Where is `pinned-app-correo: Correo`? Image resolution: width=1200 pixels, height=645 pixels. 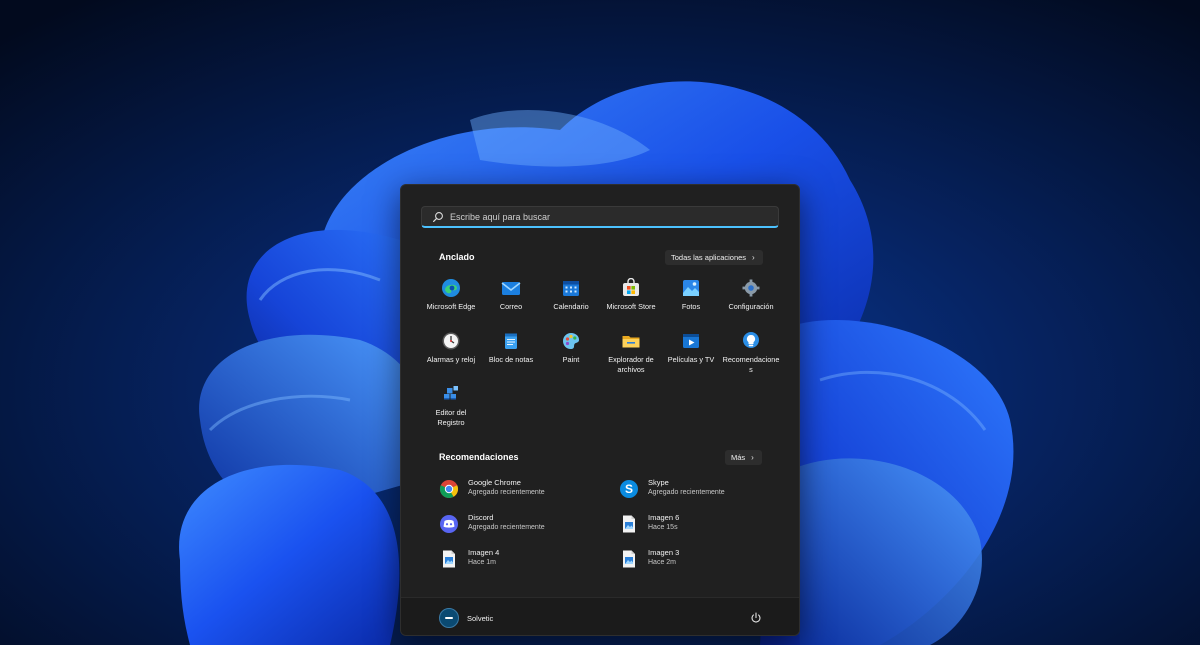
pinned-app-correo: Correo is located at coordinates (511, 301).